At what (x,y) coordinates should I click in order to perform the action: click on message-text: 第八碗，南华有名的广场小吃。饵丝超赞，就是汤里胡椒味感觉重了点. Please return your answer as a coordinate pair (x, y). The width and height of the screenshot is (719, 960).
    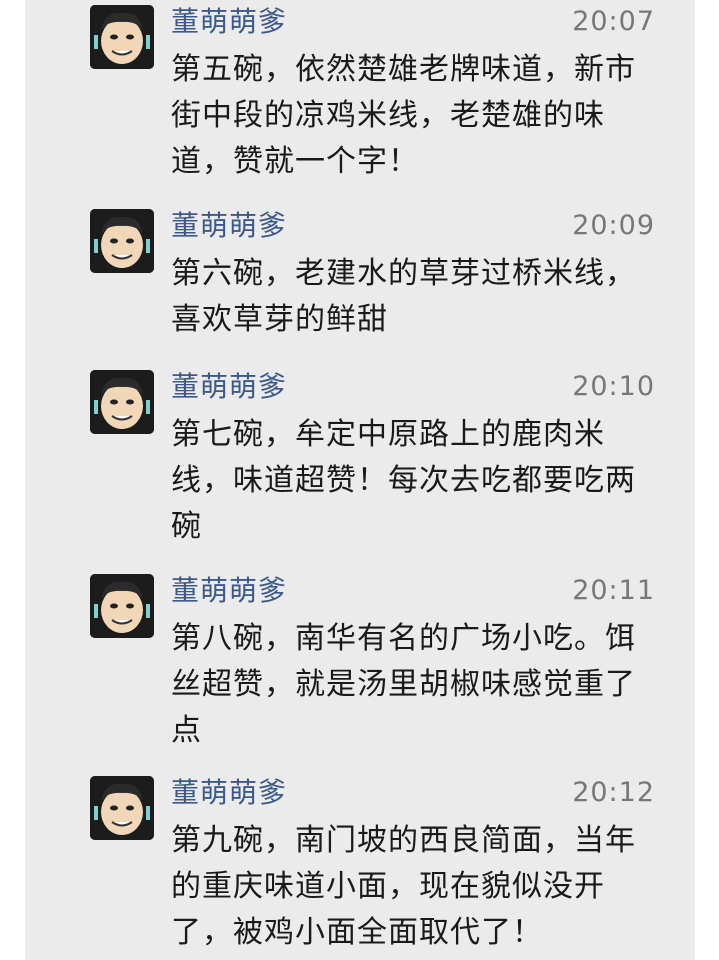
    Looking at the image, I should click on (403, 684).